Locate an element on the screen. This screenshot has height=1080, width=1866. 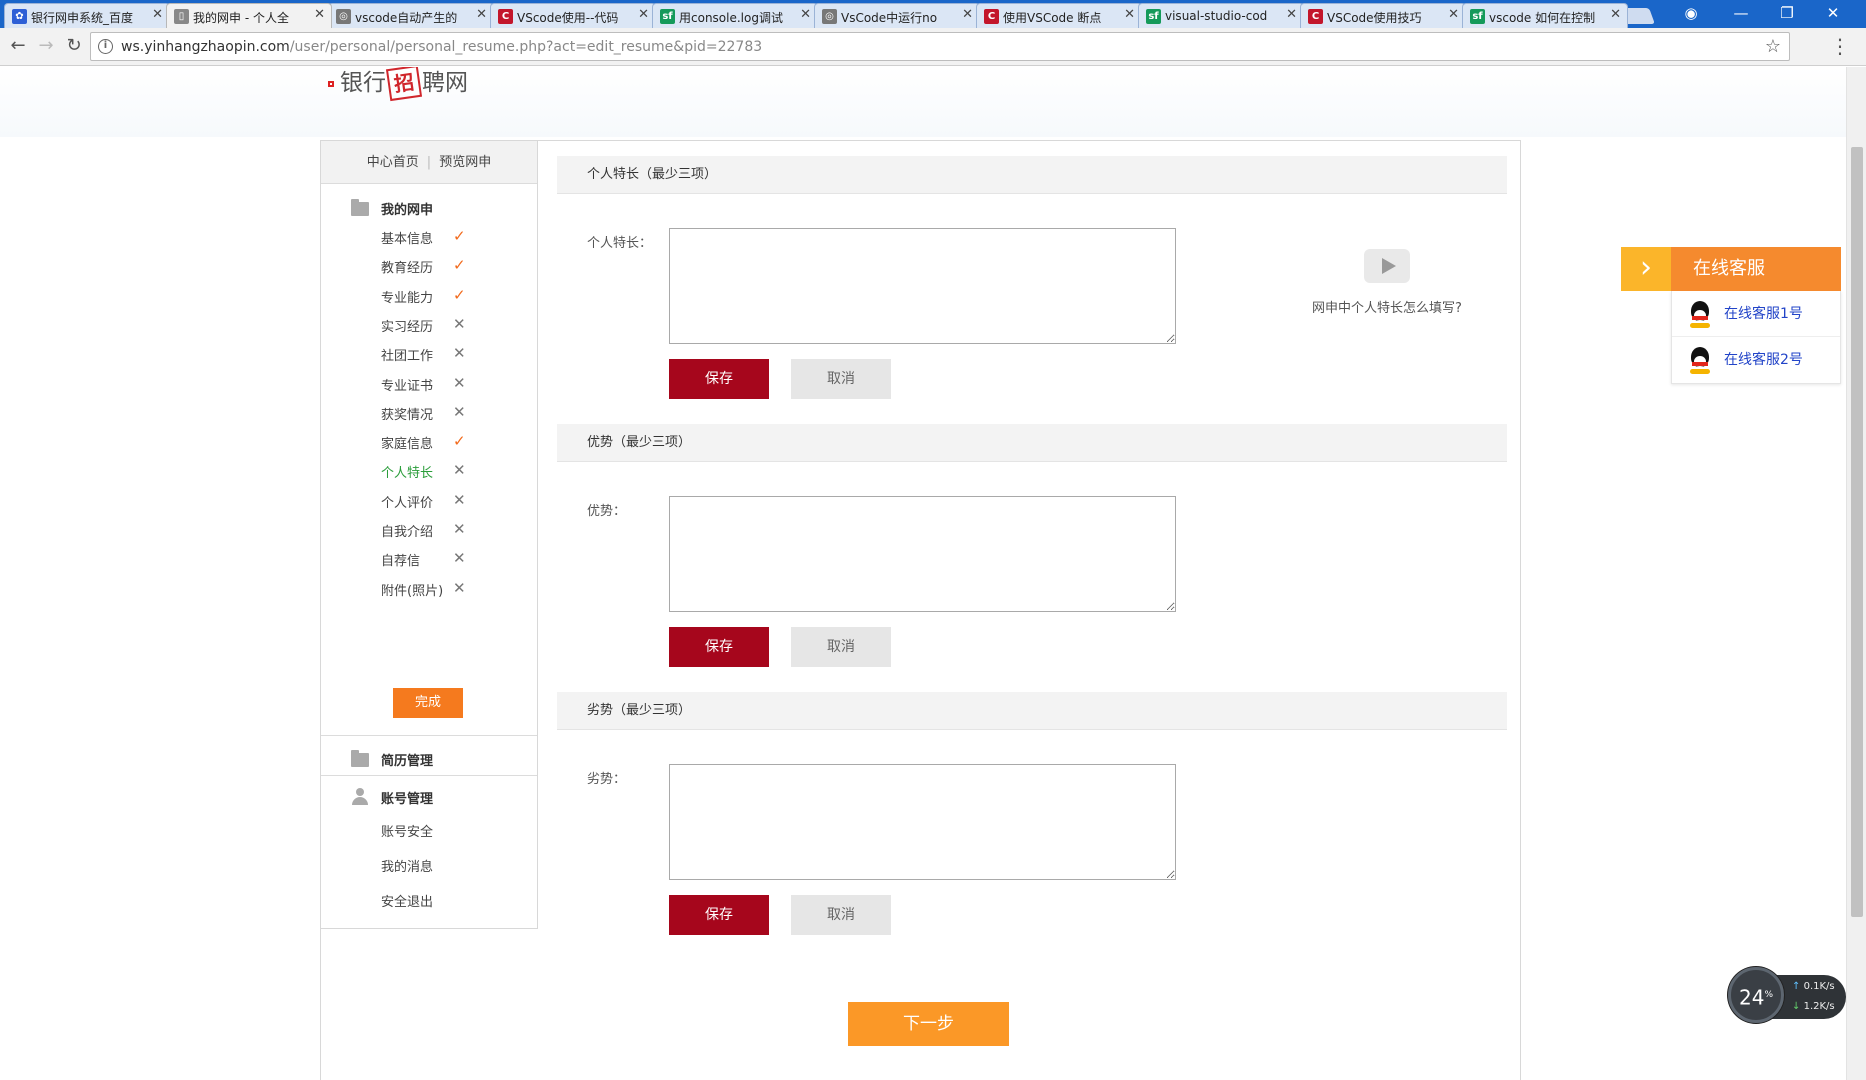
browser-tab: sf vscode 如何在控制 ✕ is located at coordinates (1545, 15).